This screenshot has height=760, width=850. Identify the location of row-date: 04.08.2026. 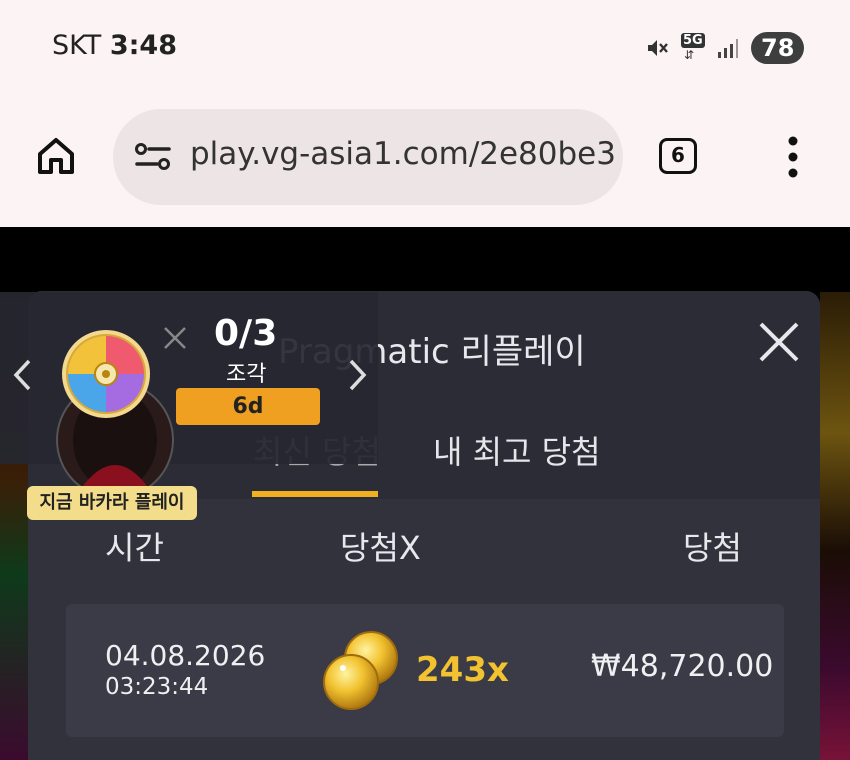
(185, 655).